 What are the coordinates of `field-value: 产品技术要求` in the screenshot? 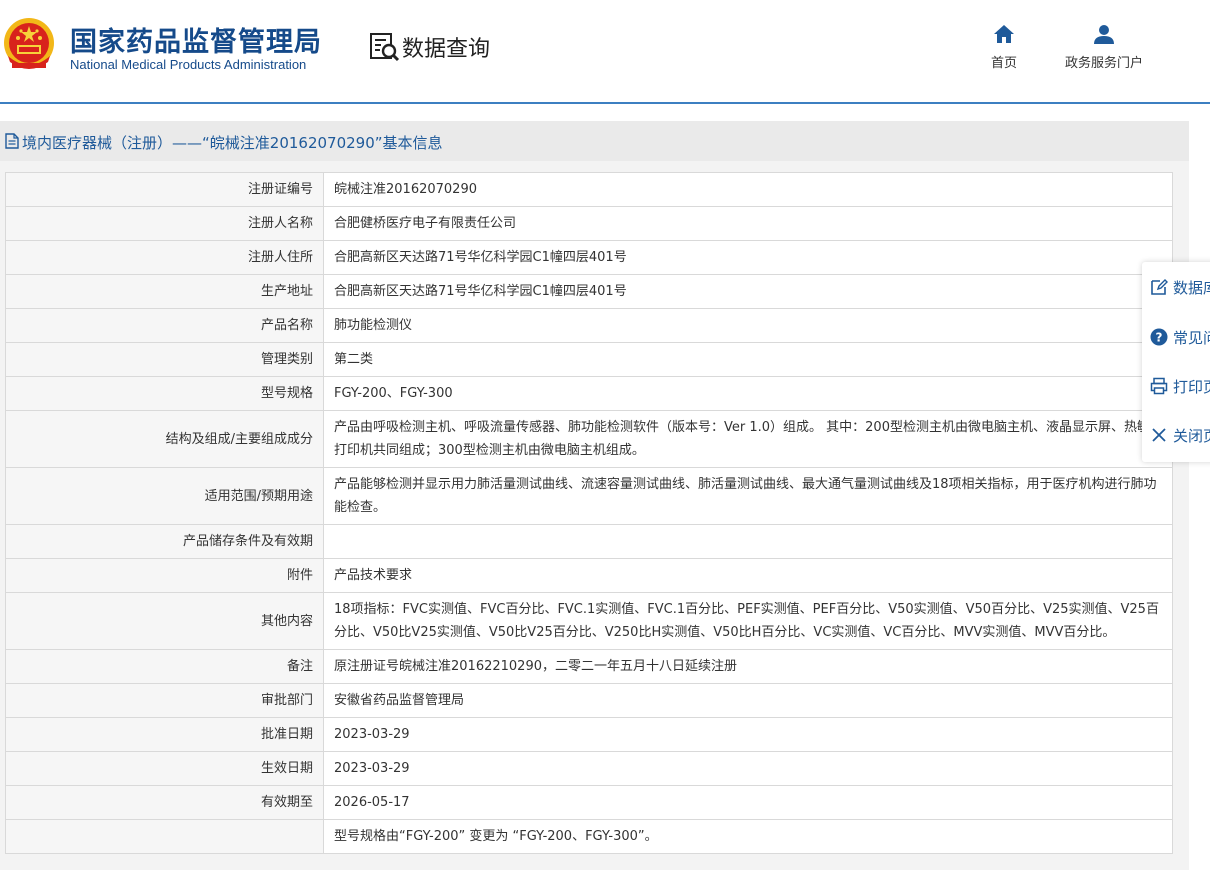 It's located at (748, 575).